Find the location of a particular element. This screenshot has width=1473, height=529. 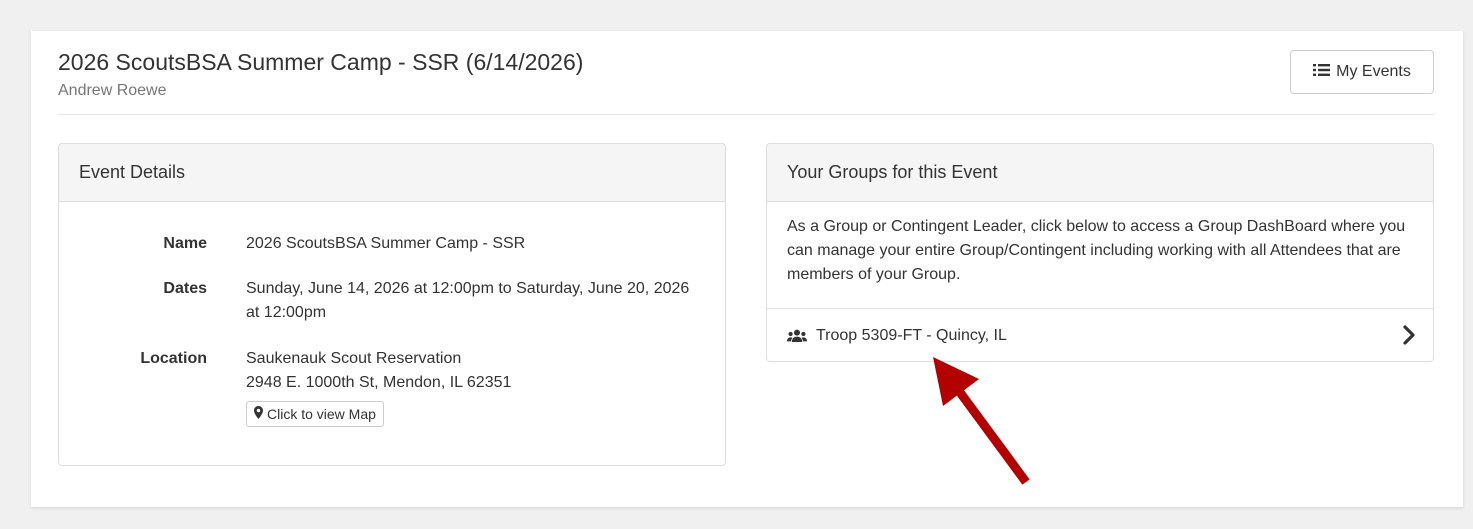

groups-heading: Your Groups for this Event is located at coordinates (1100, 173).